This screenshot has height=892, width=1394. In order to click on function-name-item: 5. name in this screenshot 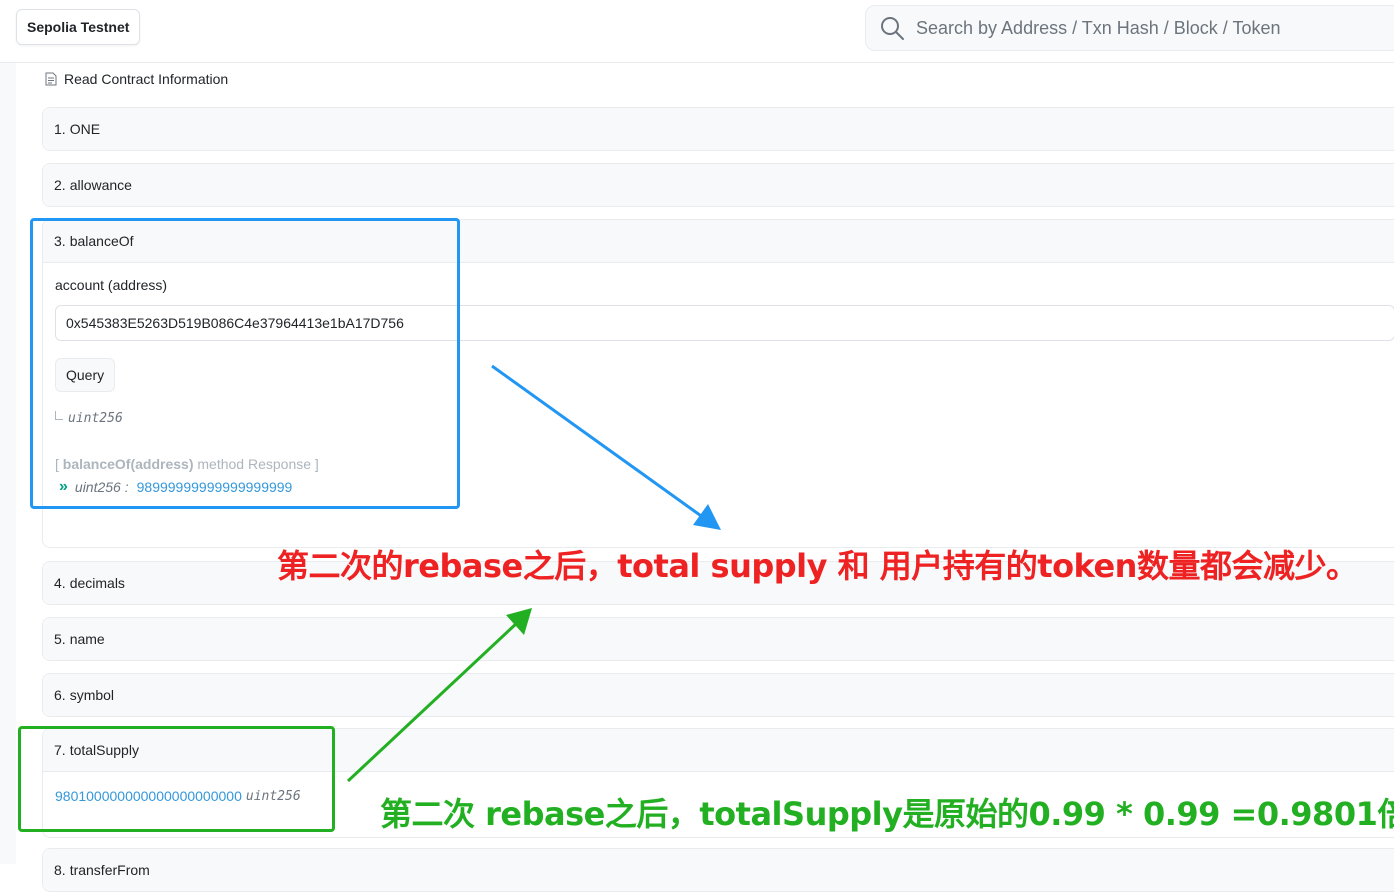, I will do `click(718, 639)`.